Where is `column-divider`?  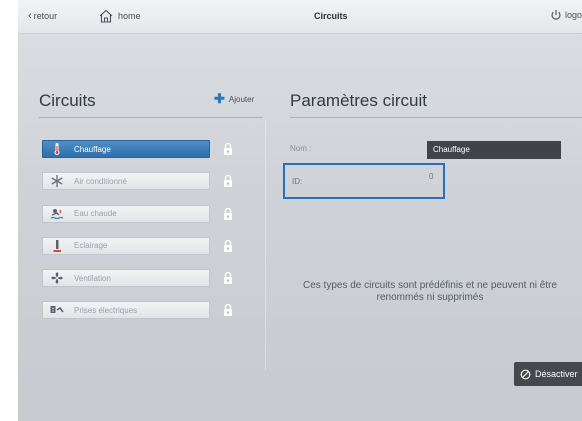
column-divider is located at coordinates (265, 245).